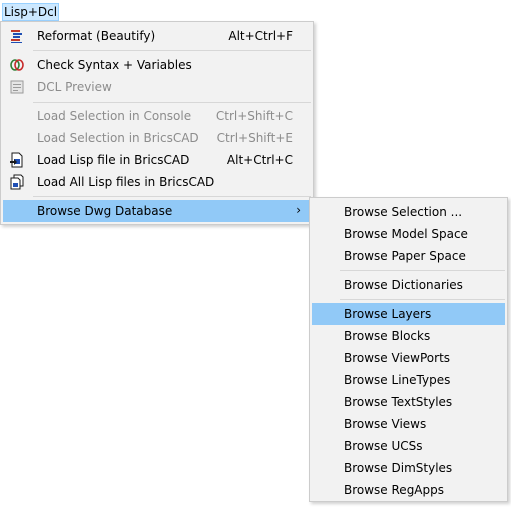 The width and height of the screenshot is (511, 507). What do you see at coordinates (260, 36) in the screenshot?
I see `menu-item-shortcut: Alt+Ctrl+F` at bounding box center [260, 36].